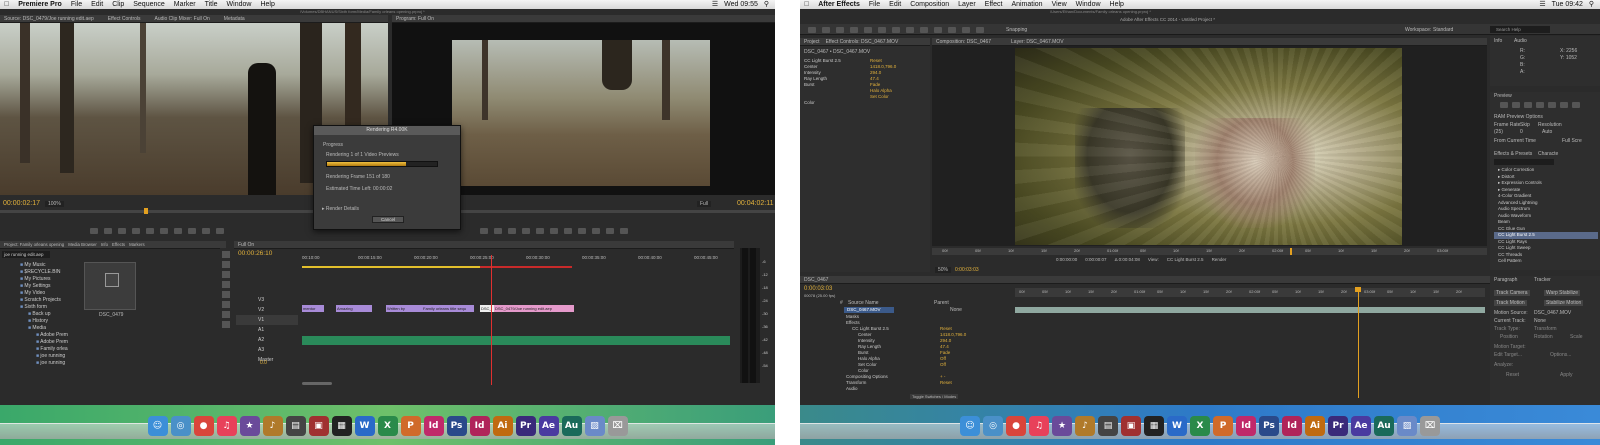  I want to click on scale-checkbox: Scale, so click(1576, 337).